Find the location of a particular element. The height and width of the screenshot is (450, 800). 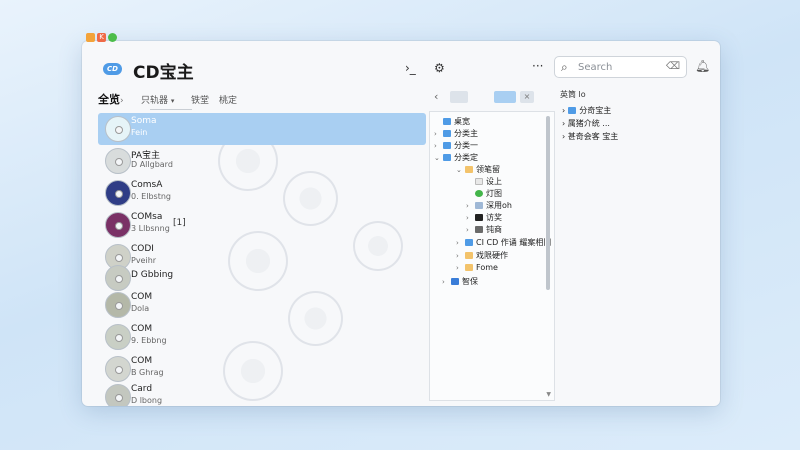

settings-icon: ⚙ is located at coordinates (439, 68).